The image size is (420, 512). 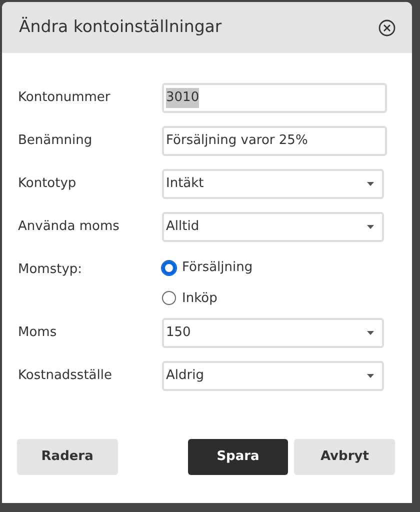 I want to click on text-field: 3010, so click(x=274, y=98).